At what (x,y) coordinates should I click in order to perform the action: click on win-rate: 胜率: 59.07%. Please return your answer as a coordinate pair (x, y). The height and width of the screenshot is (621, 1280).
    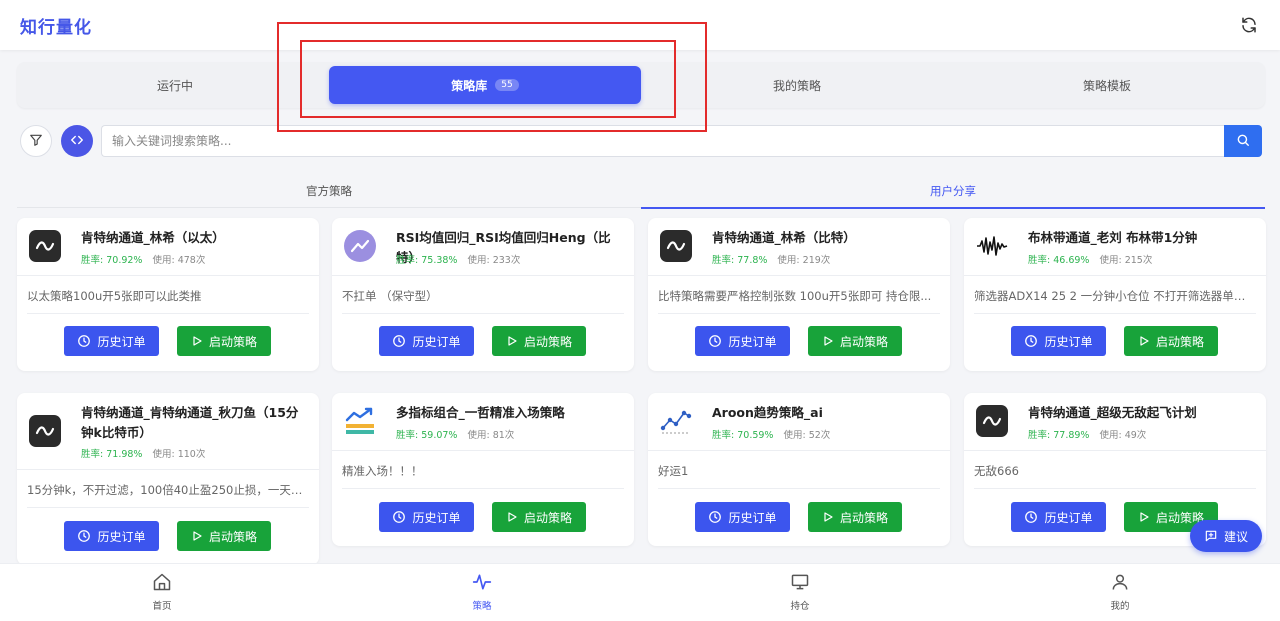
    Looking at the image, I should click on (427, 435).